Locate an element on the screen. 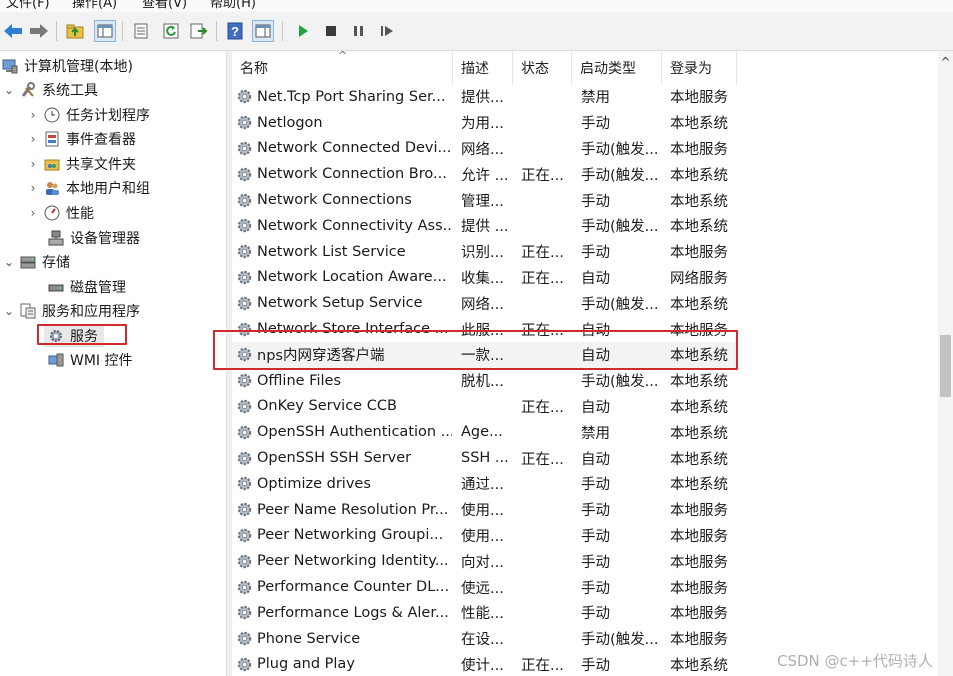  help-icon: ? is located at coordinates (235, 31).